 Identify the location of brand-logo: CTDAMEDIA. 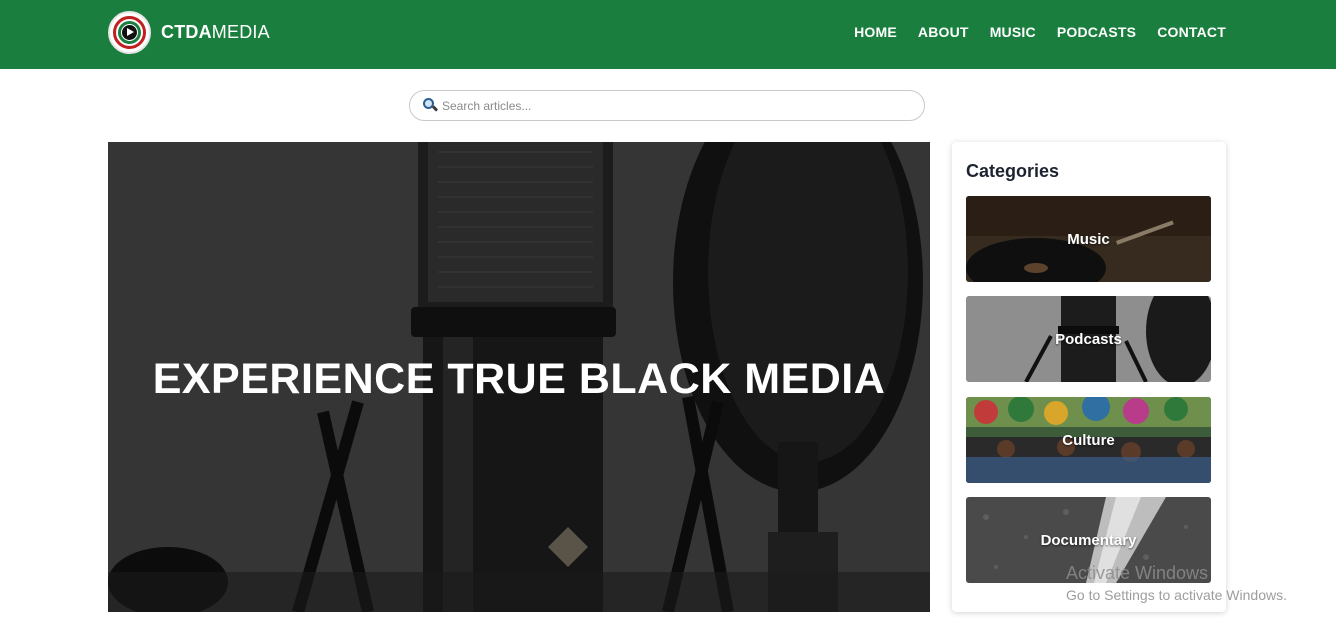
(189, 32).